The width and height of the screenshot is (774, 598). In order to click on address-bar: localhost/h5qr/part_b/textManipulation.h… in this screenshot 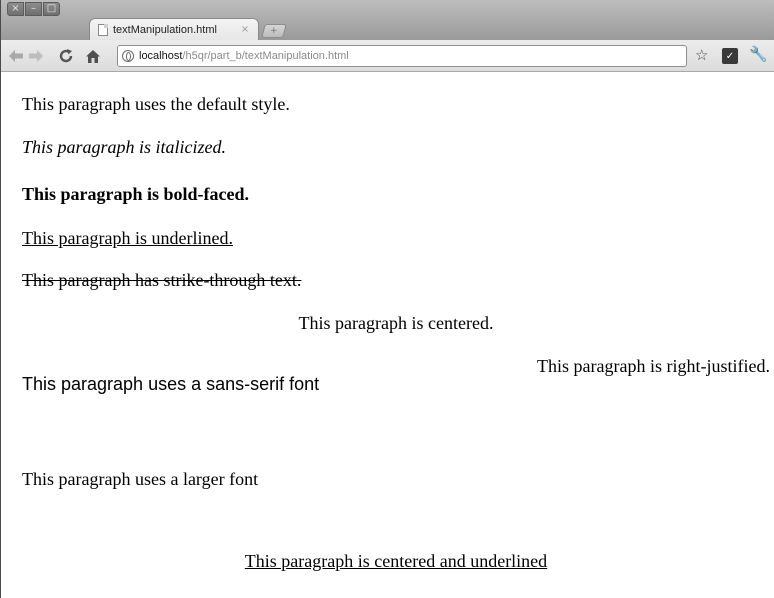, I will do `click(402, 56)`.